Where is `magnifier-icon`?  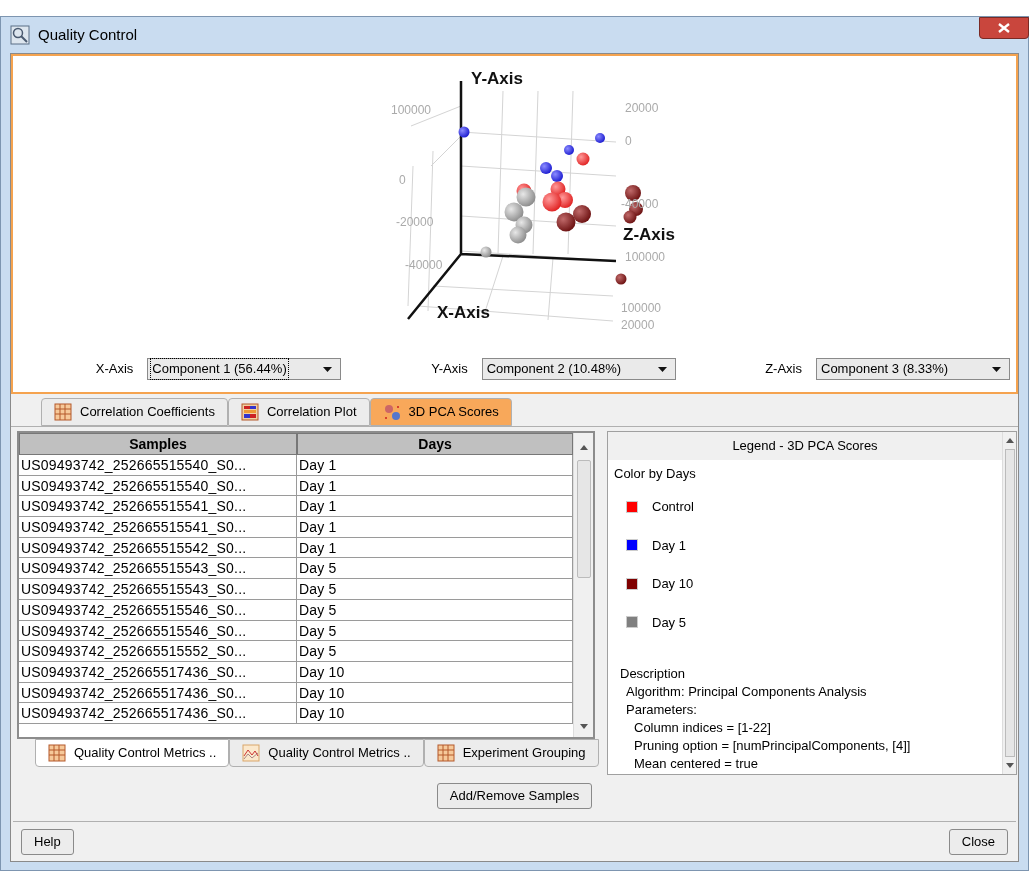
magnifier-icon is located at coordinates (20, 35).